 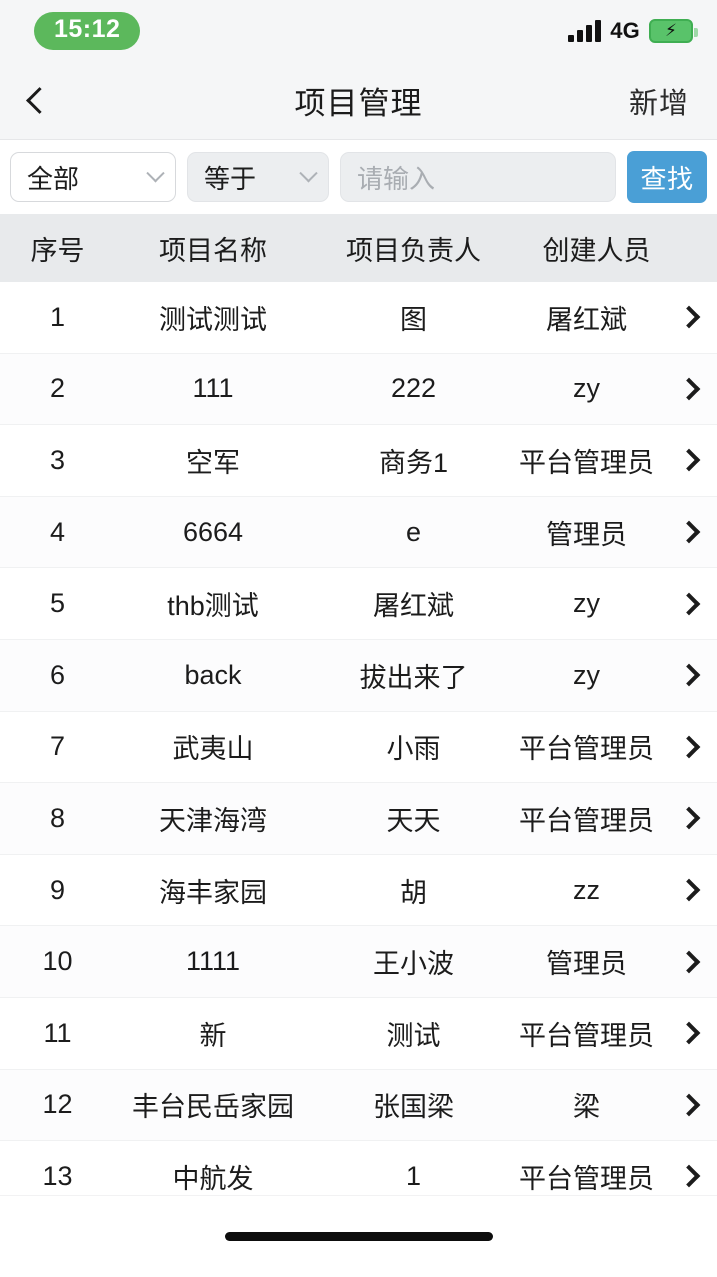 What do you see at coordinates (213, 1178) in the screenshot?
I see `cell-project-name: 中航发` at bounding box center [213, 1178].